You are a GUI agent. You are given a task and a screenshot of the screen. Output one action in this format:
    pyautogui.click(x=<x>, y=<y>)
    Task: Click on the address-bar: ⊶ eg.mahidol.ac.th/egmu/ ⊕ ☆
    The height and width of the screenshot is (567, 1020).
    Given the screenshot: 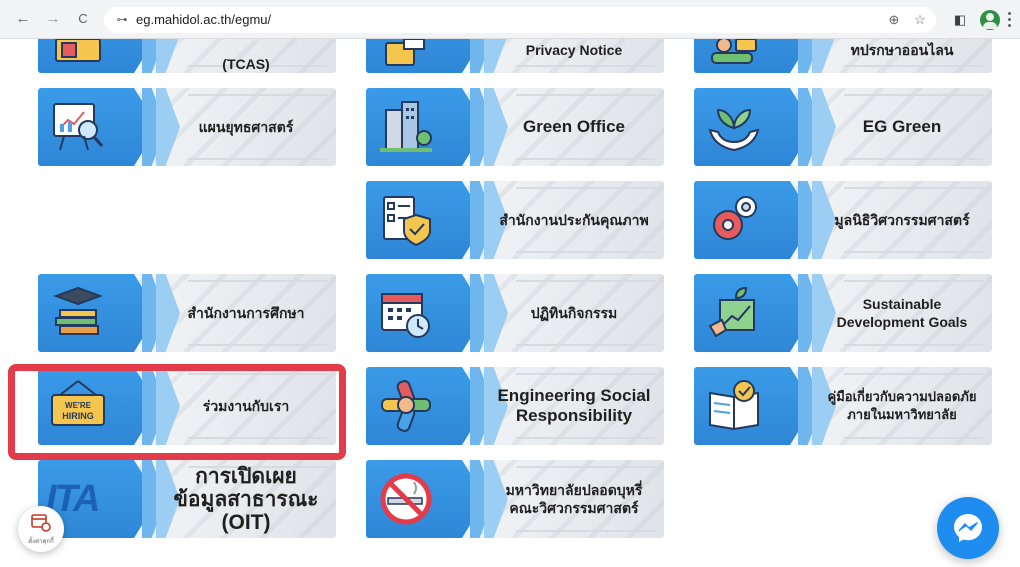 What is the action you would take?
    pyautogui.click(x=520, y=20)
    